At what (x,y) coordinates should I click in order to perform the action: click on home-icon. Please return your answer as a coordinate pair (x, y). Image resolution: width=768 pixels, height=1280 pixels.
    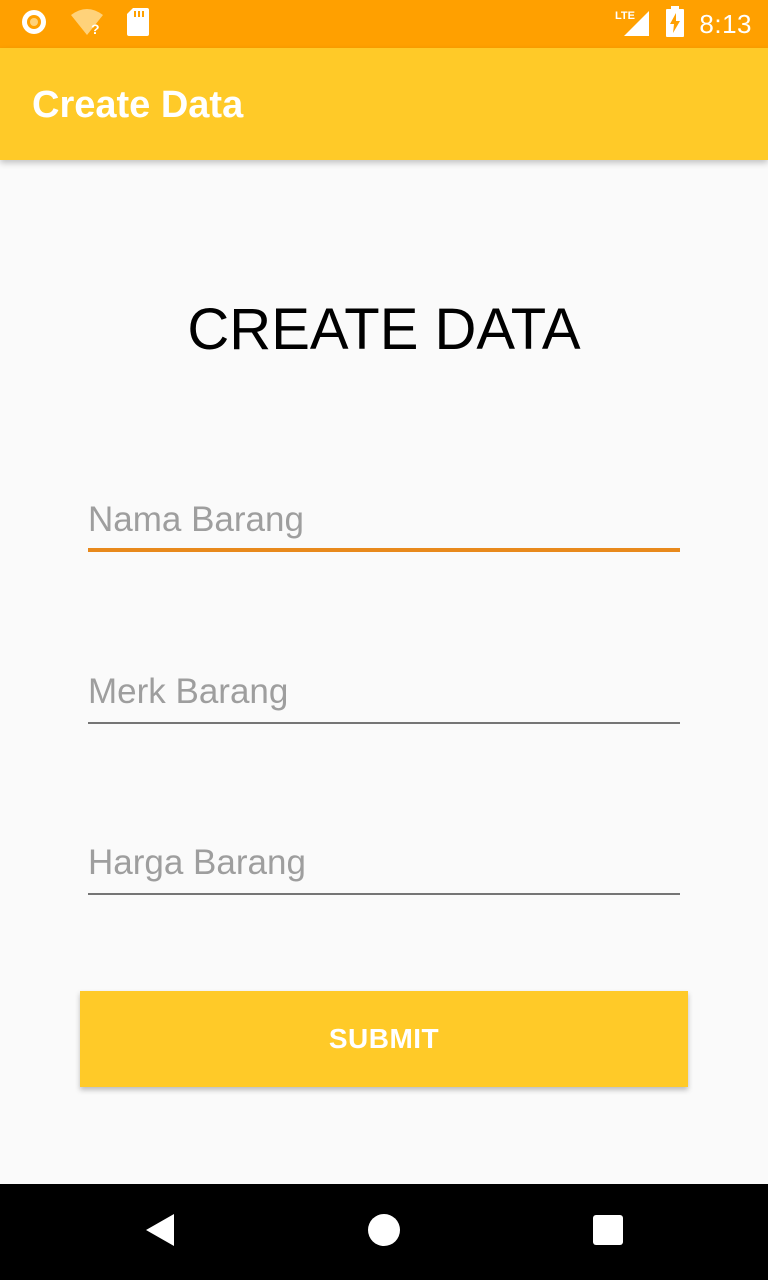
    Looking at the image, I should click on (384, 1232).